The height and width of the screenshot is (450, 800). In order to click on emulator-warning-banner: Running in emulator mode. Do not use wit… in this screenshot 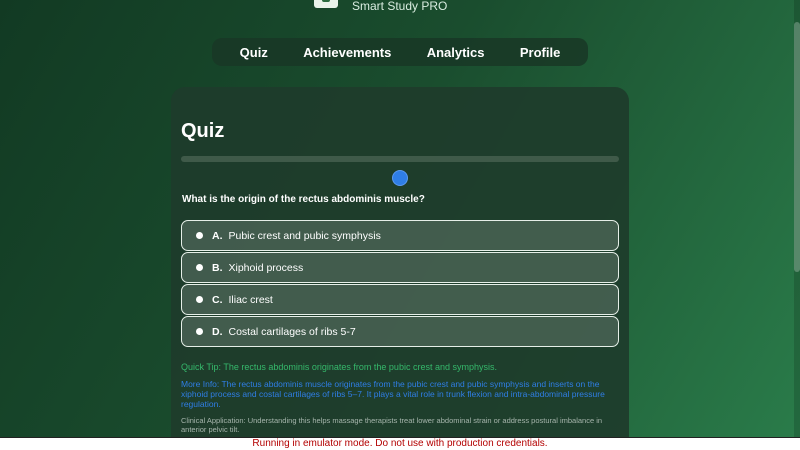, I will do `click(400, 443)`.